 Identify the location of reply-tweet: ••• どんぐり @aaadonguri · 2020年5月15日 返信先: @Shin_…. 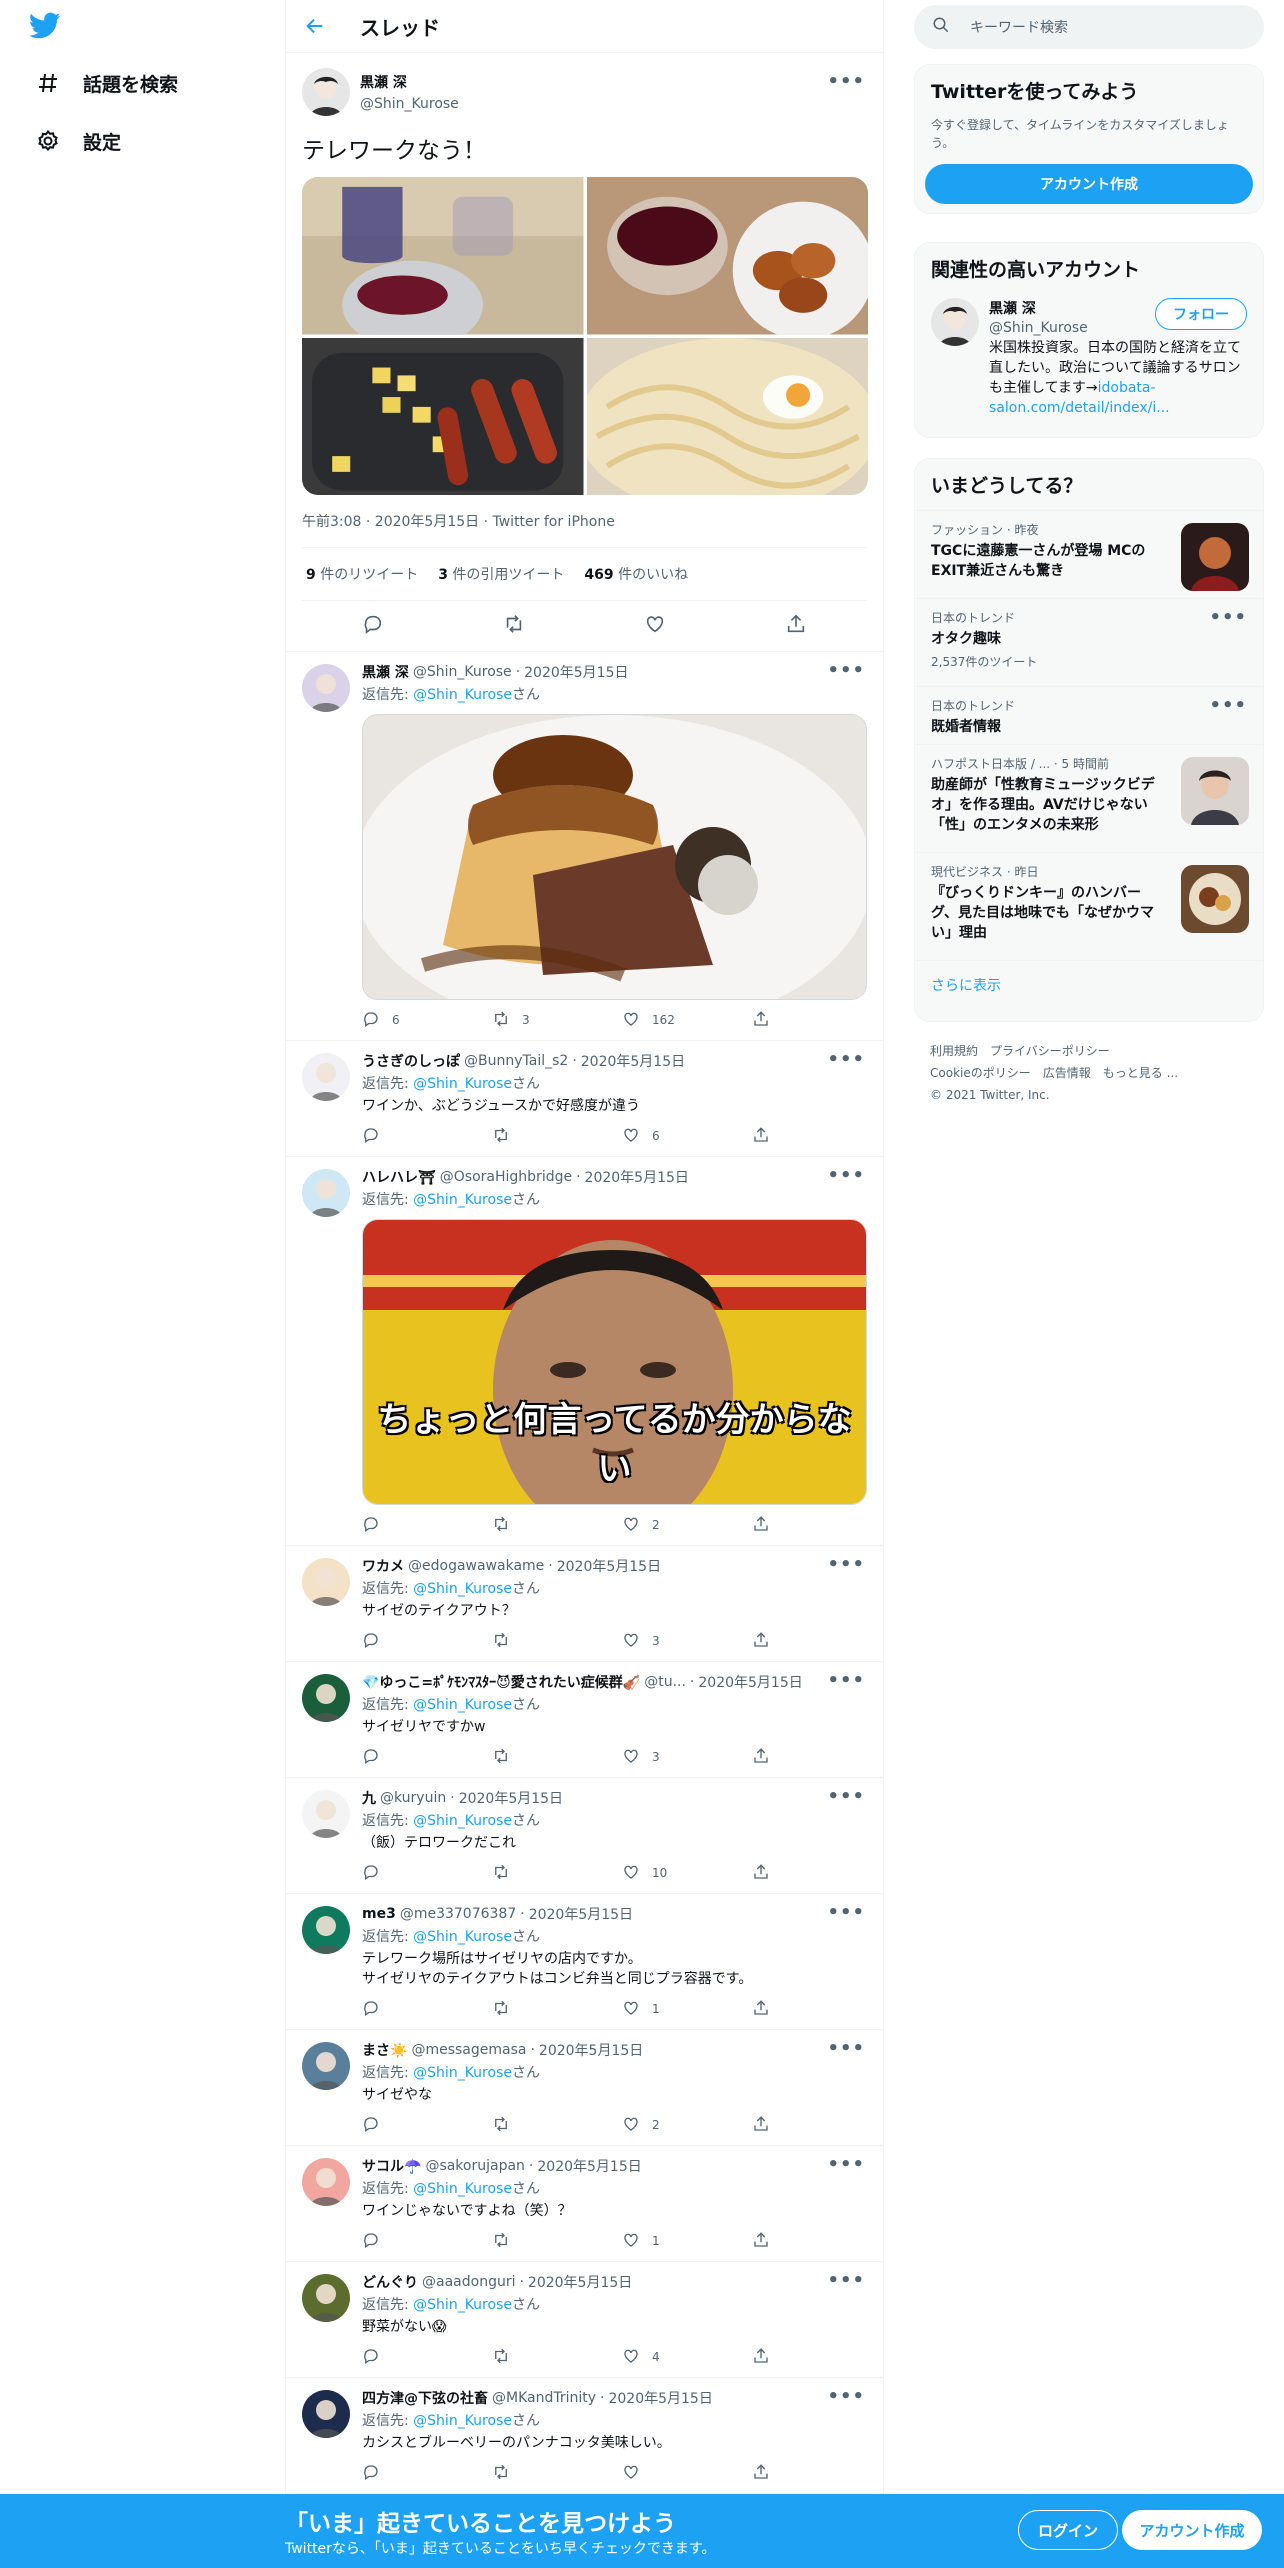
(584, 2320).